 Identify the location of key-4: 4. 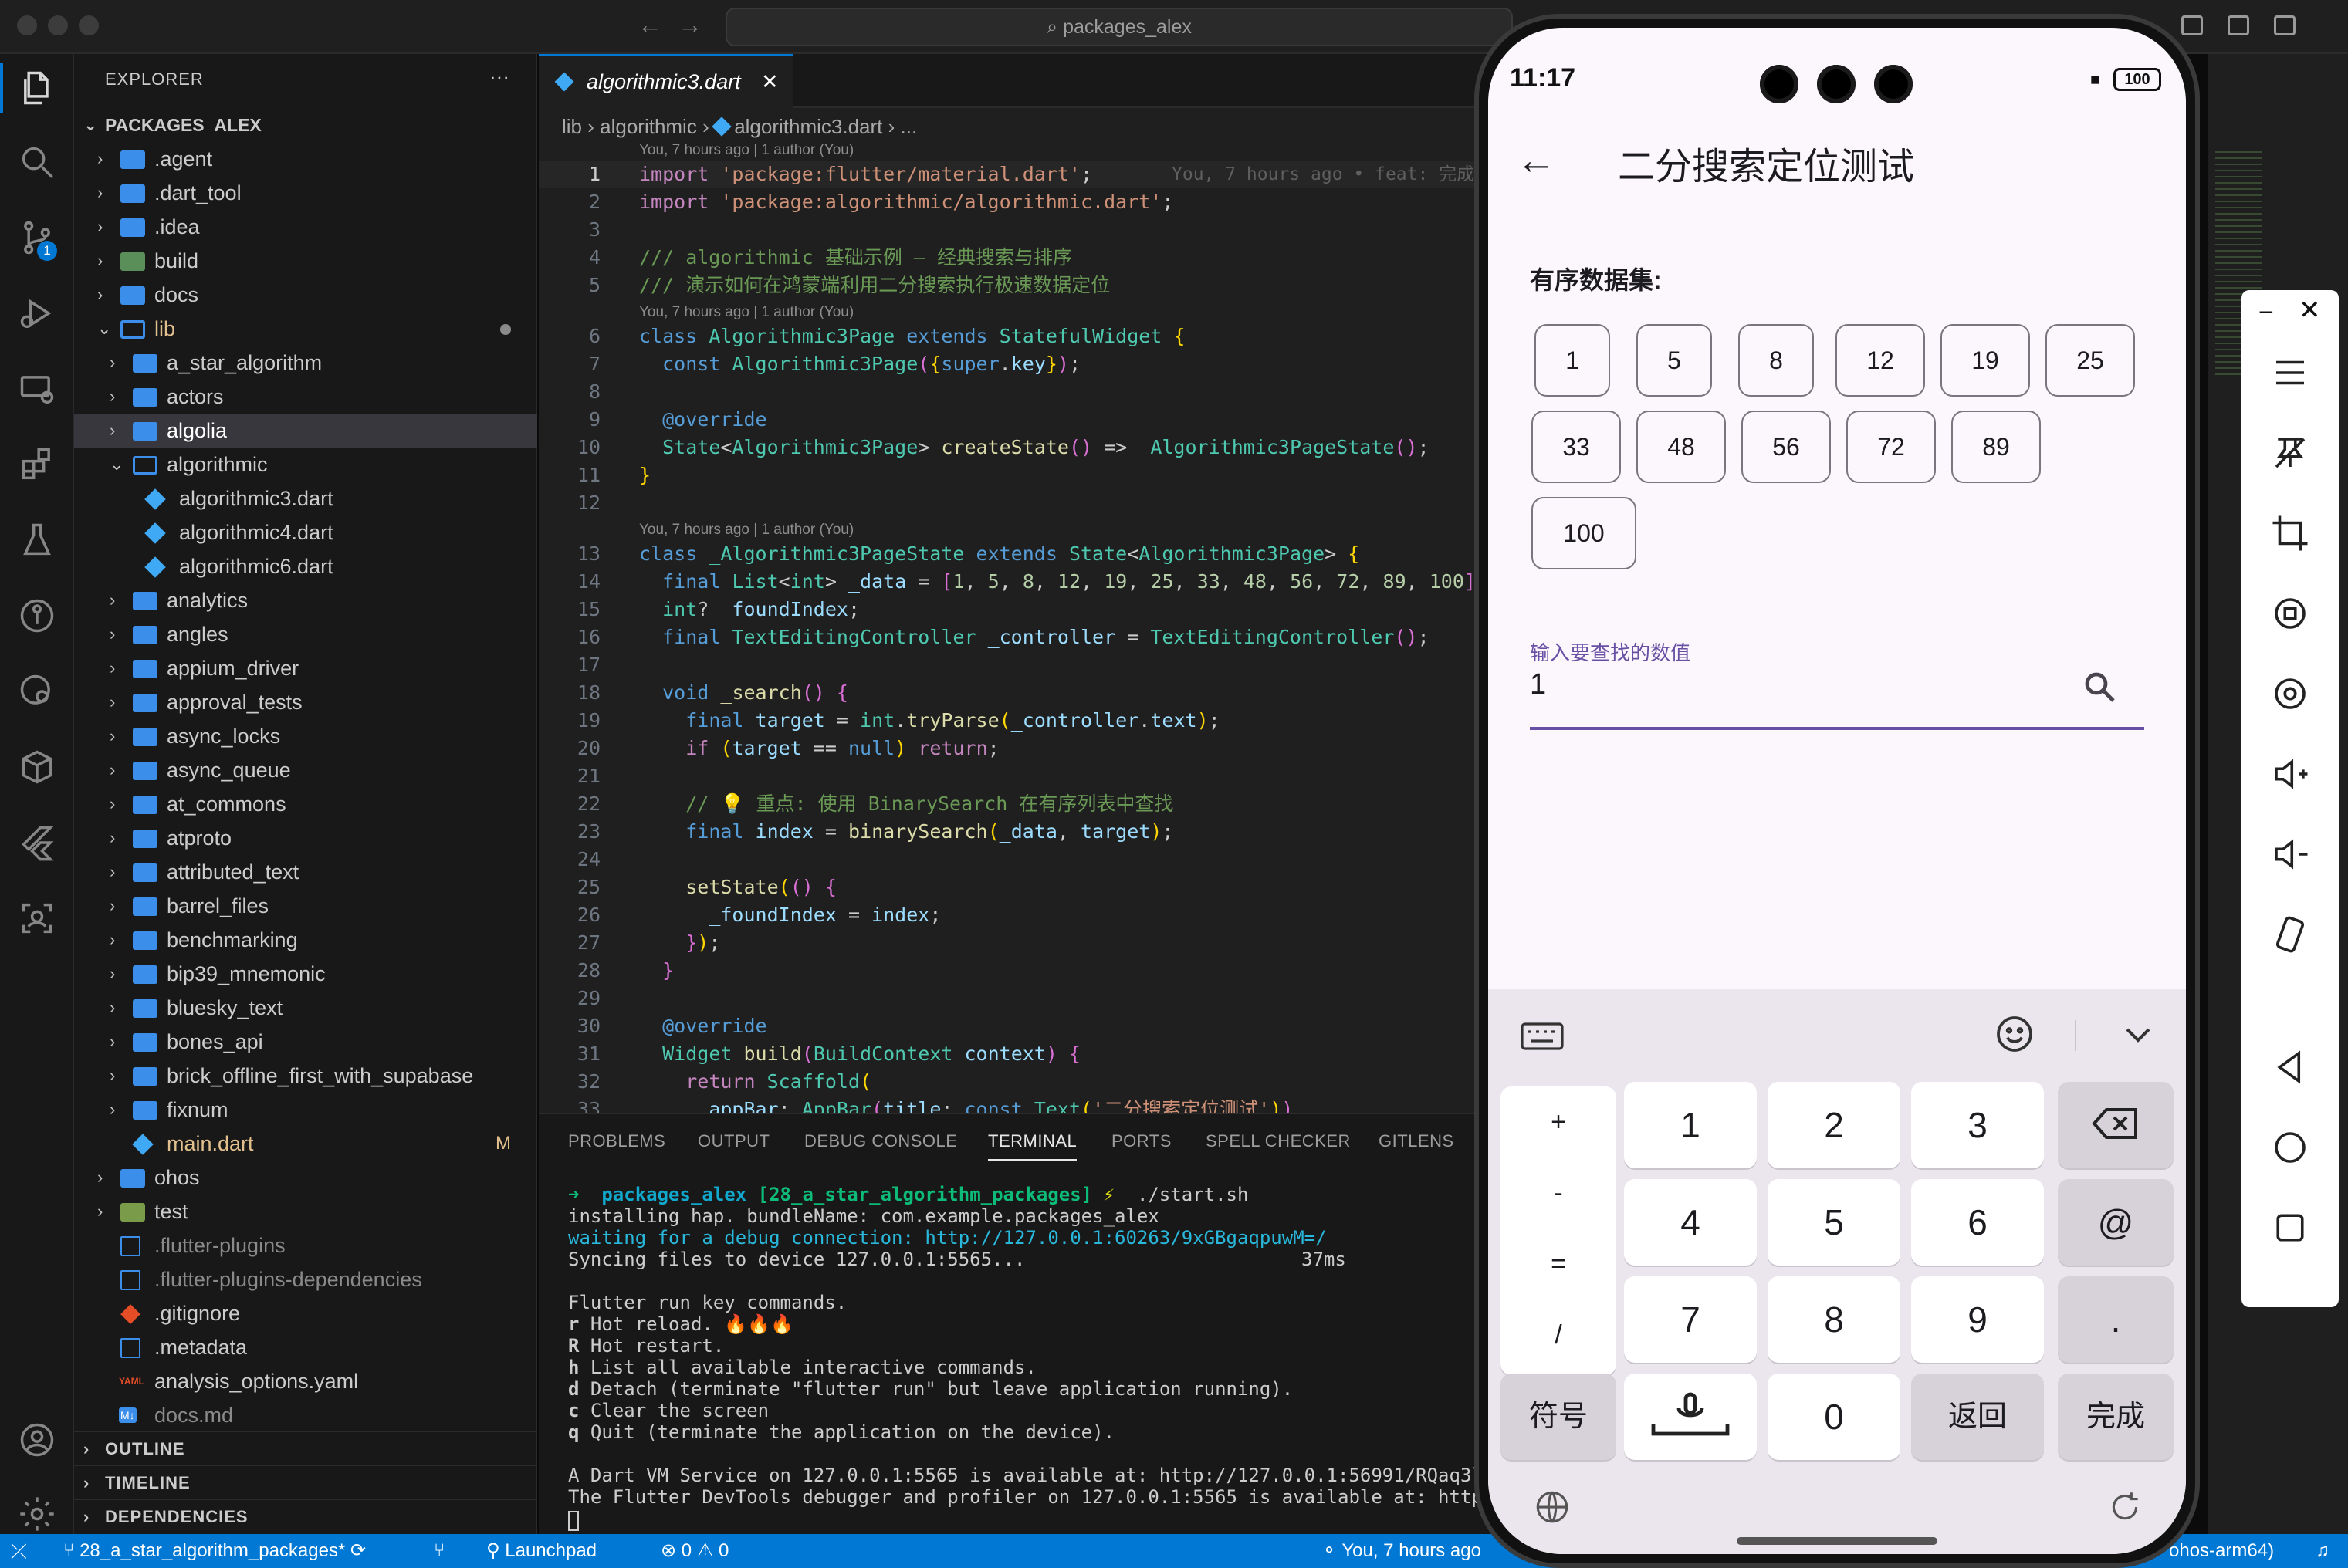
(1690, 1222).